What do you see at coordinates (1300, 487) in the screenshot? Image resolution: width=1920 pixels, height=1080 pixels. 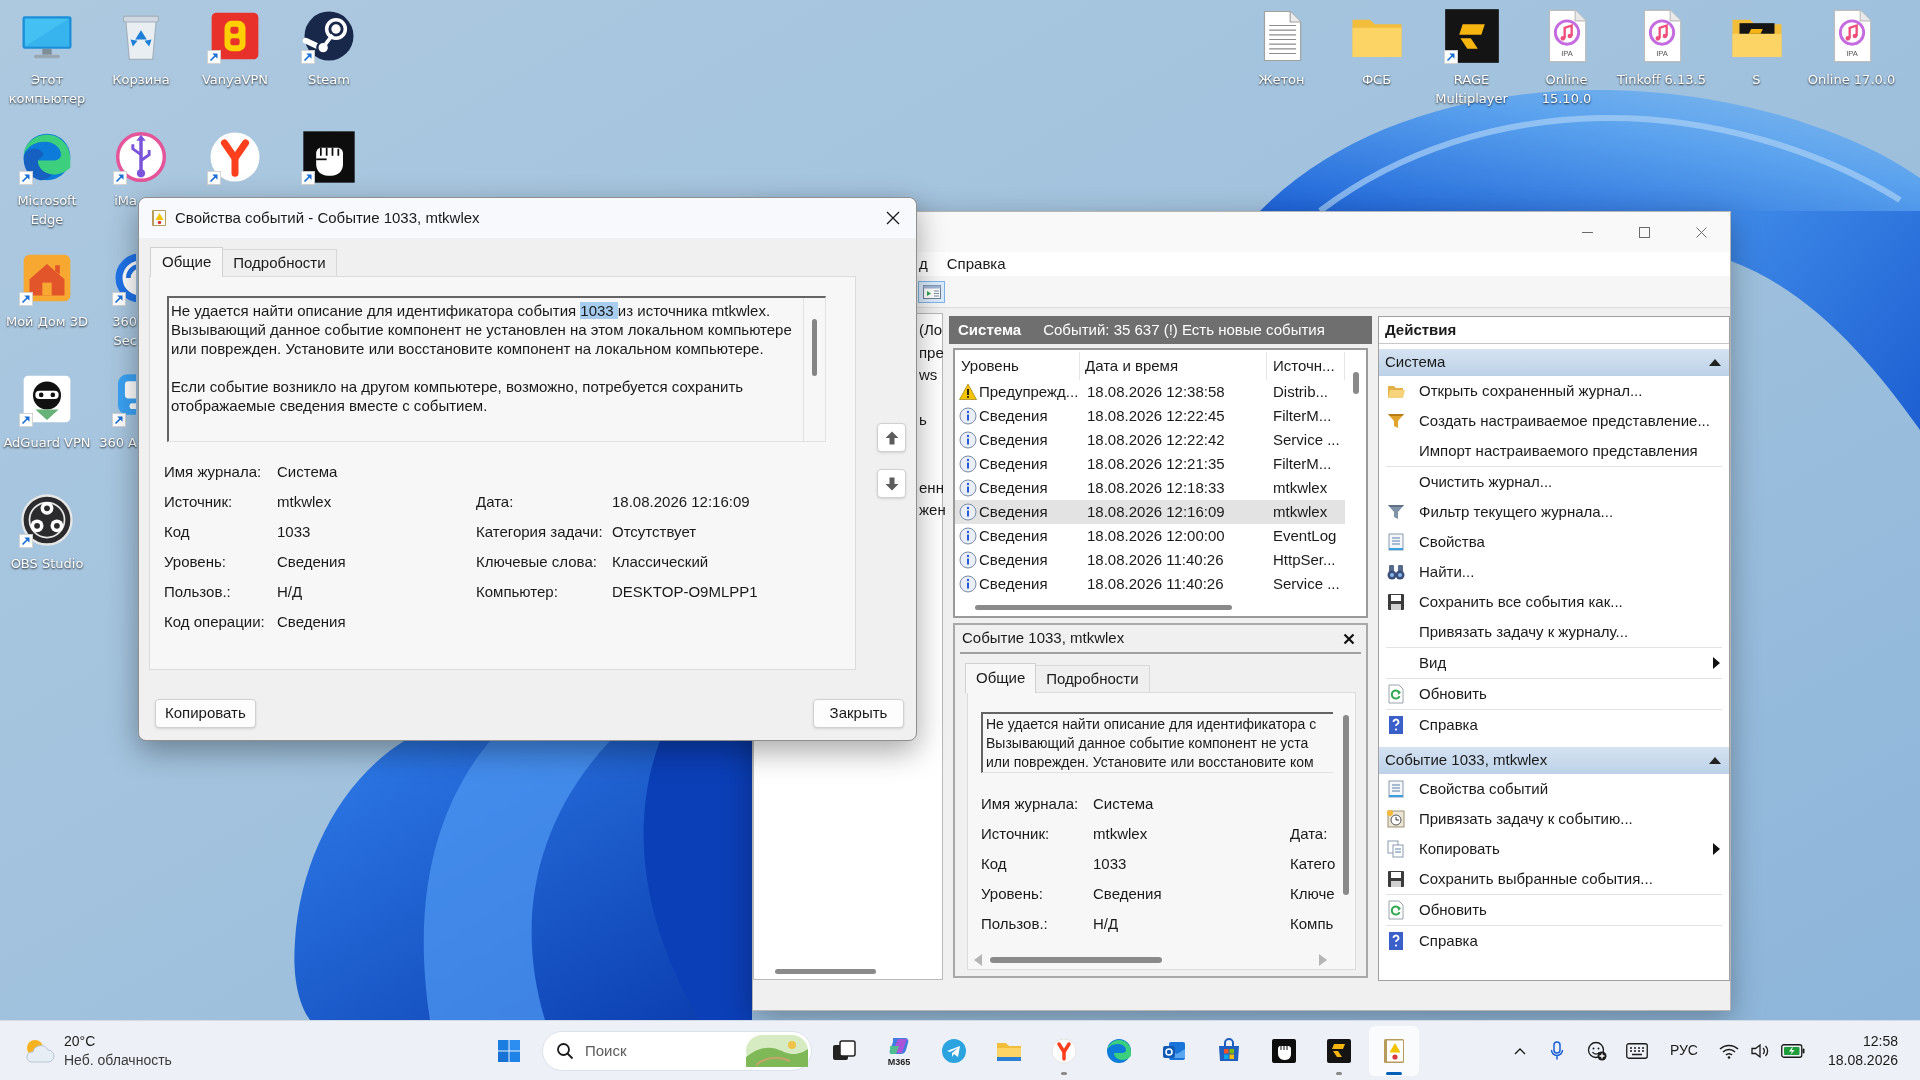 I see `table-cell: mtkwlex` at bounding box center [1300, 487].